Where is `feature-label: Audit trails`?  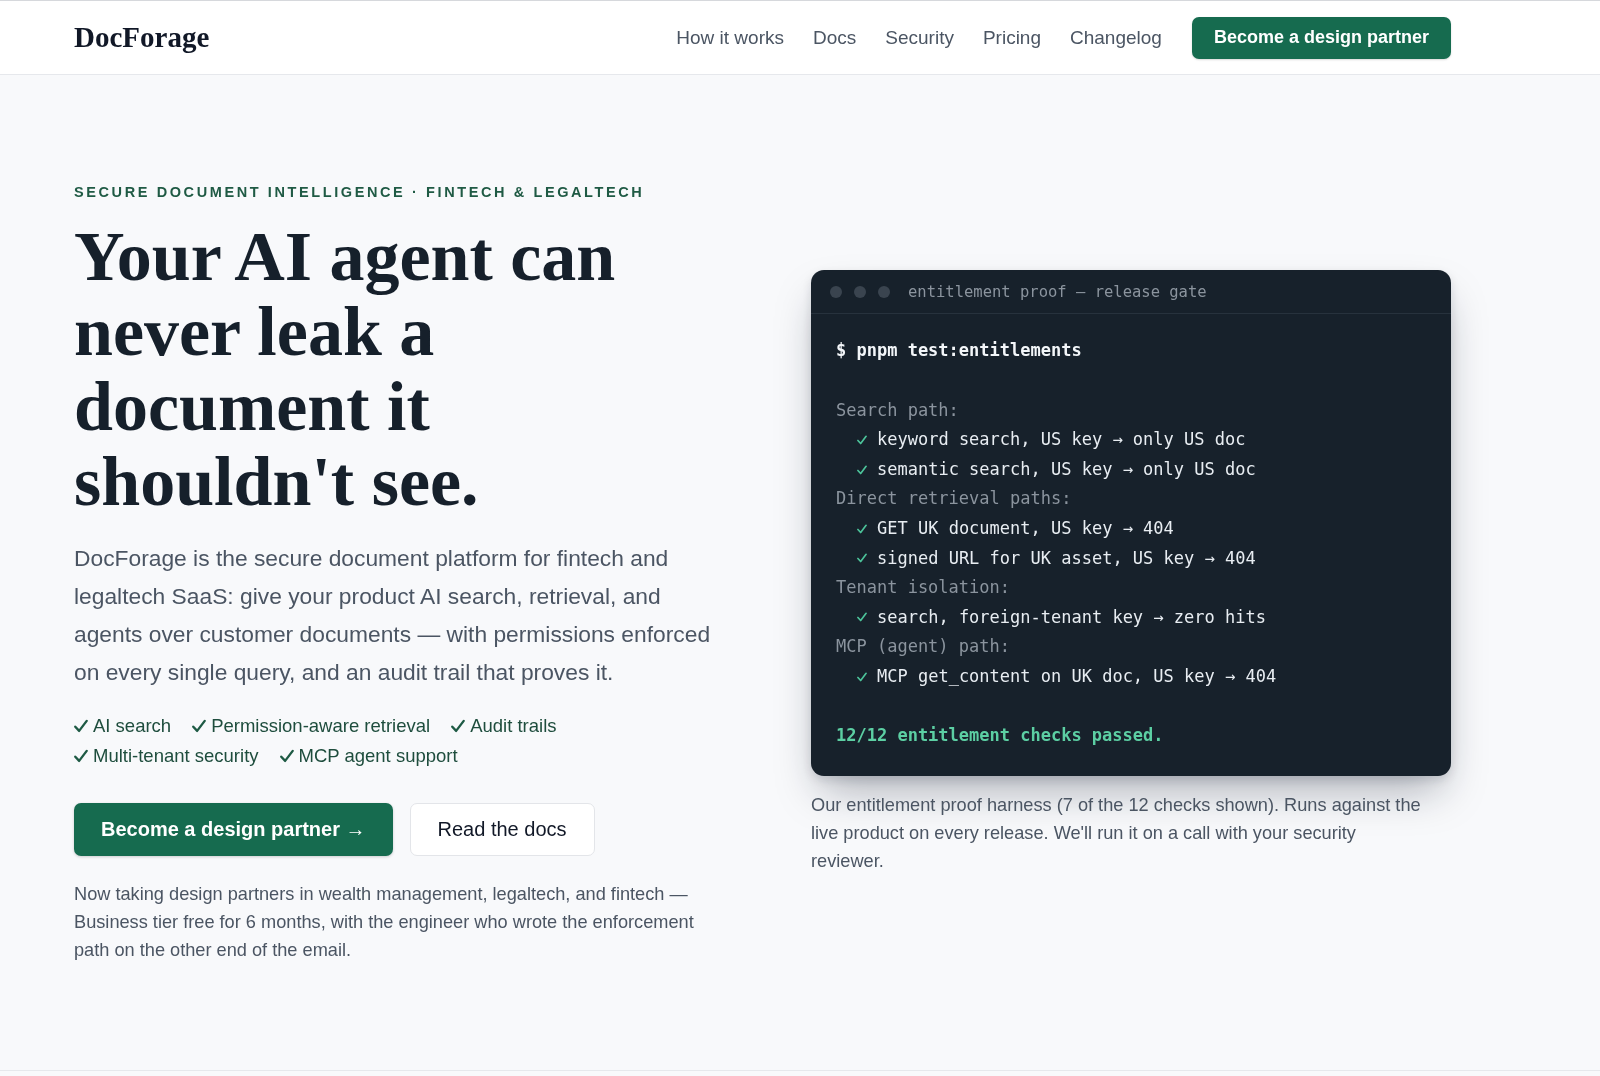 feature-label: Audit trails is located at coordinates (513, 725).